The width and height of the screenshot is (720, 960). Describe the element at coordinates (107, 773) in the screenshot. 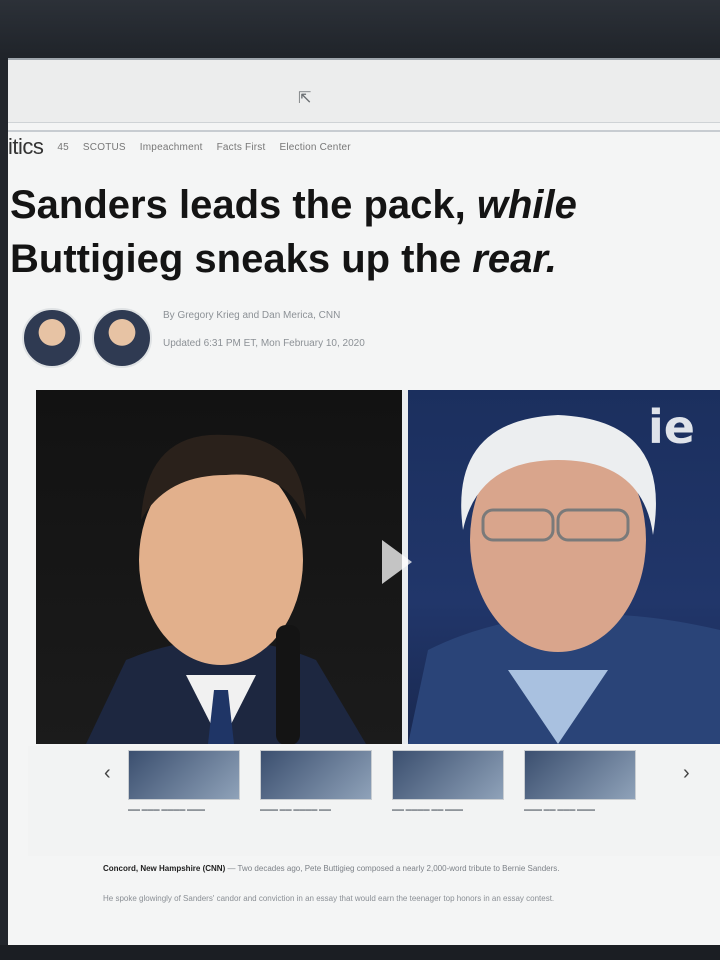

I see `carousel-prev-icon: ‹` at that location.